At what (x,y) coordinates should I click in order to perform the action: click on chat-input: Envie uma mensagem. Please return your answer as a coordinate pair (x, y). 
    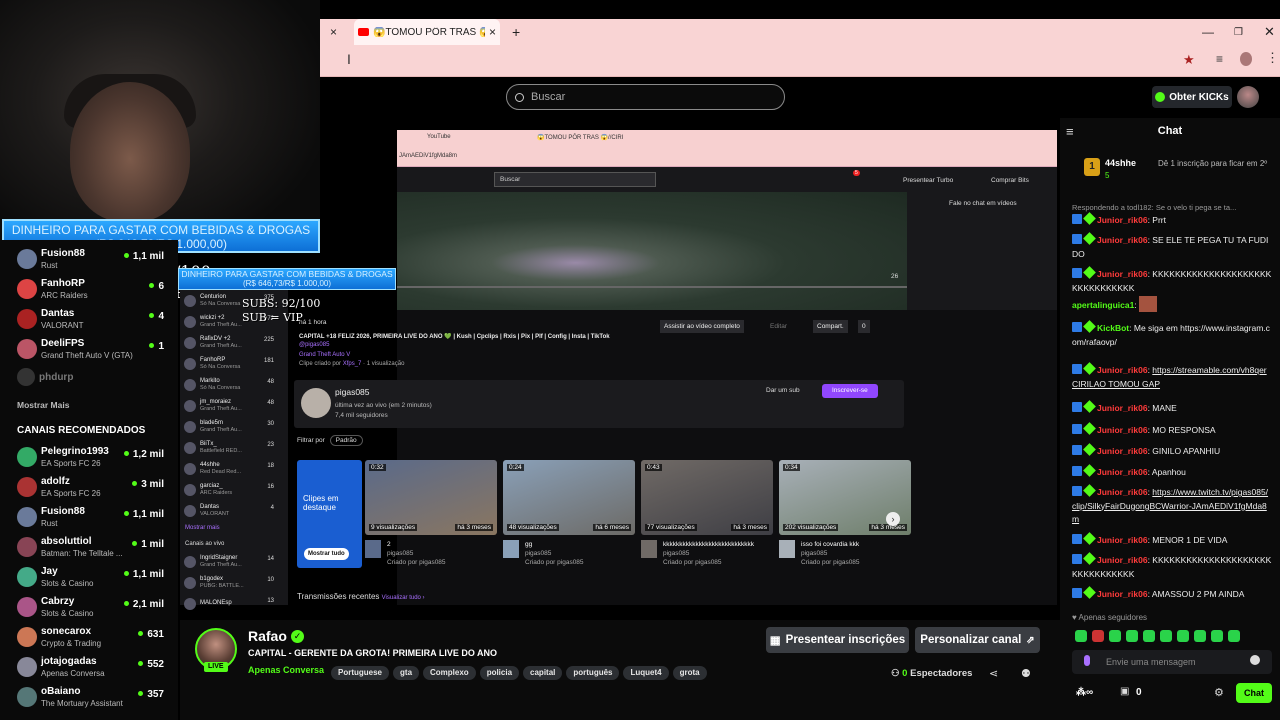
    Looking at the image, I should click on (1172, 662).